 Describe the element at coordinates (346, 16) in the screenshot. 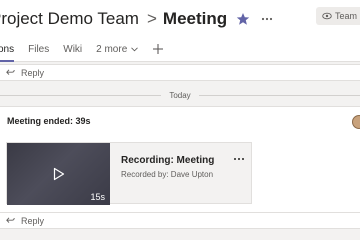

I see `team-button-label: Team` at that location.